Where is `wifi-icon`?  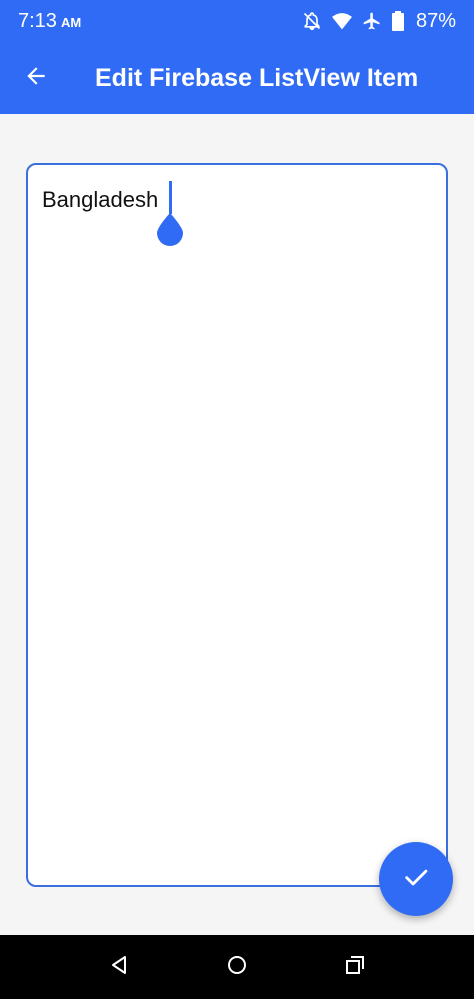
wifi-icon is located at coordinates (341, 21).